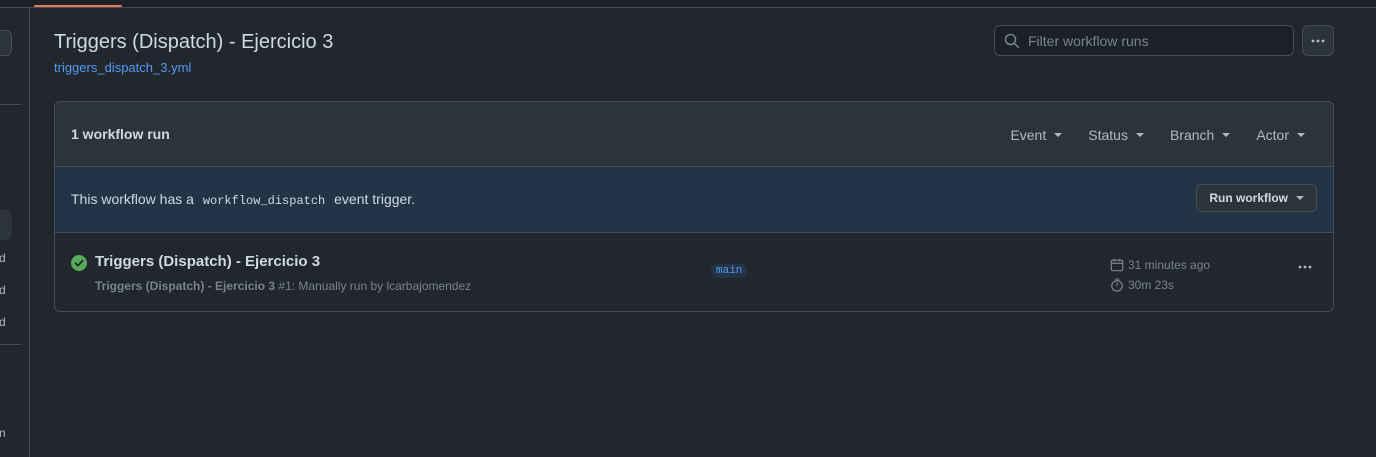  I want to click on run-workflow-button: Run workflow, so click(1256, 198).